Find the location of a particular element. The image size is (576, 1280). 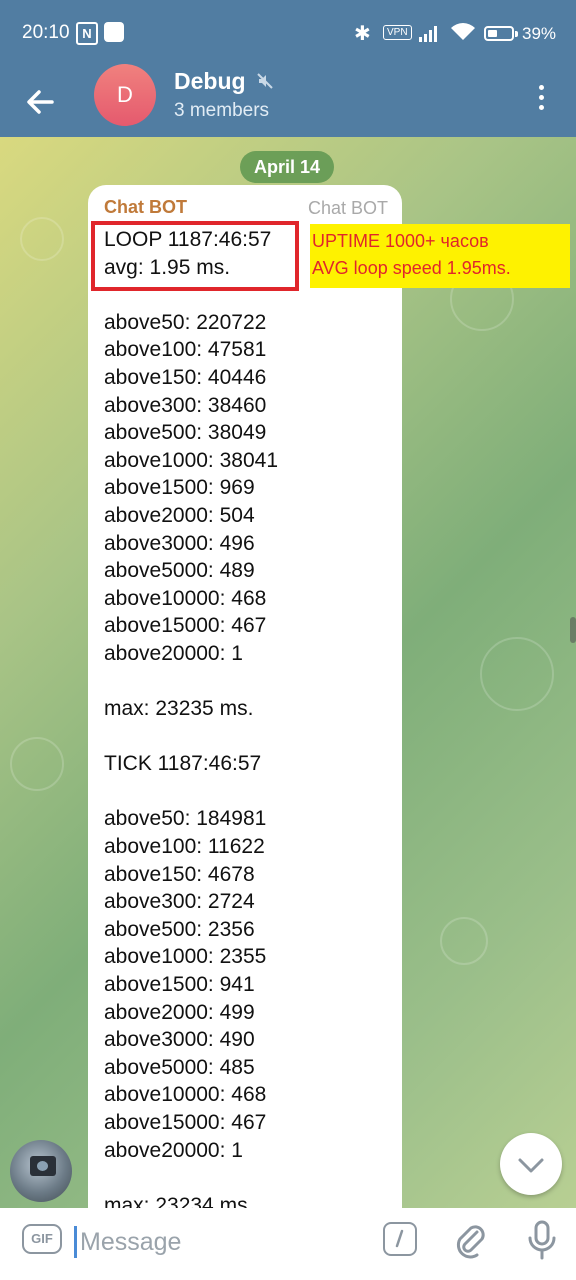

mute-icon is located at coordinates (265, 81).